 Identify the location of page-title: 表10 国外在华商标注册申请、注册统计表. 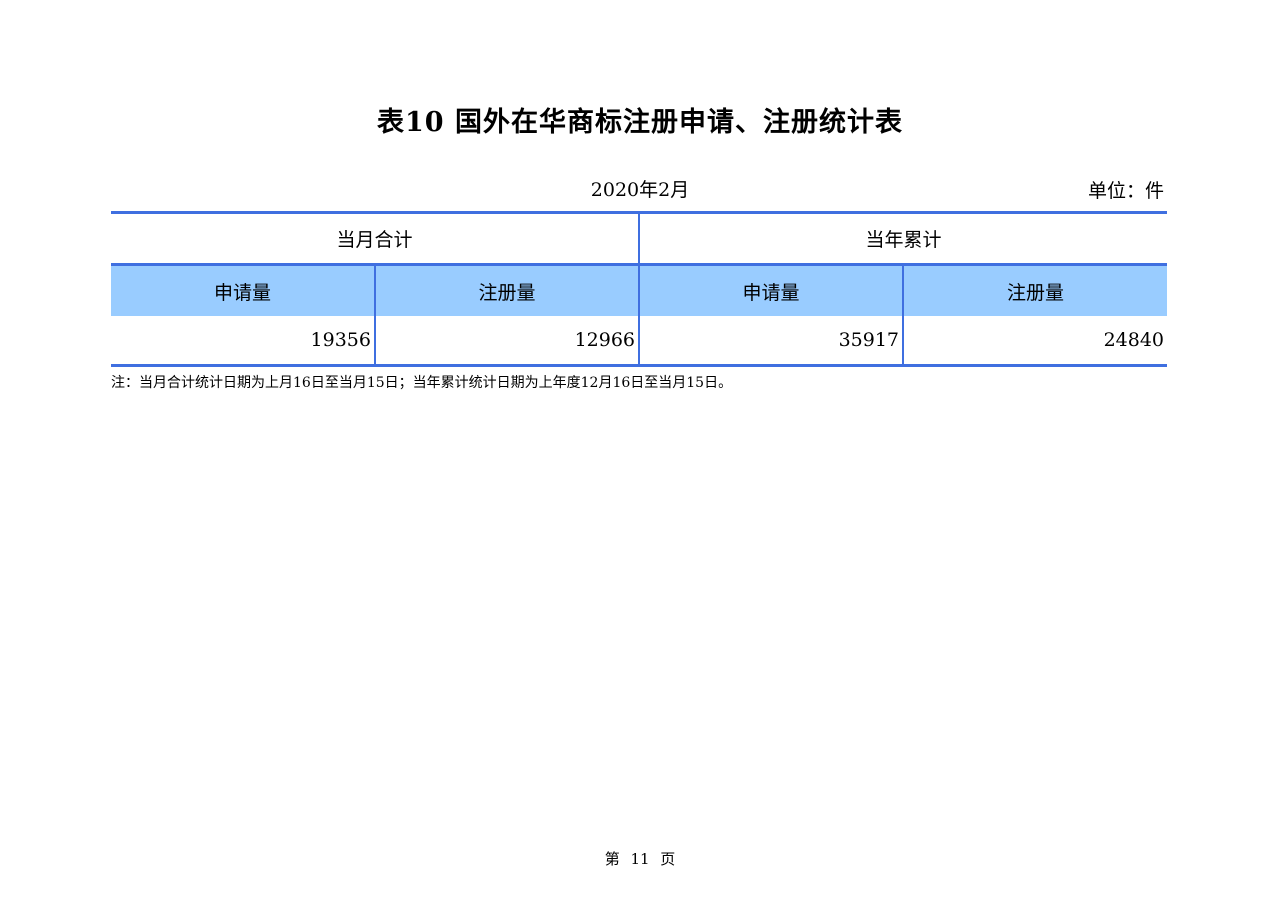
(640, 122).